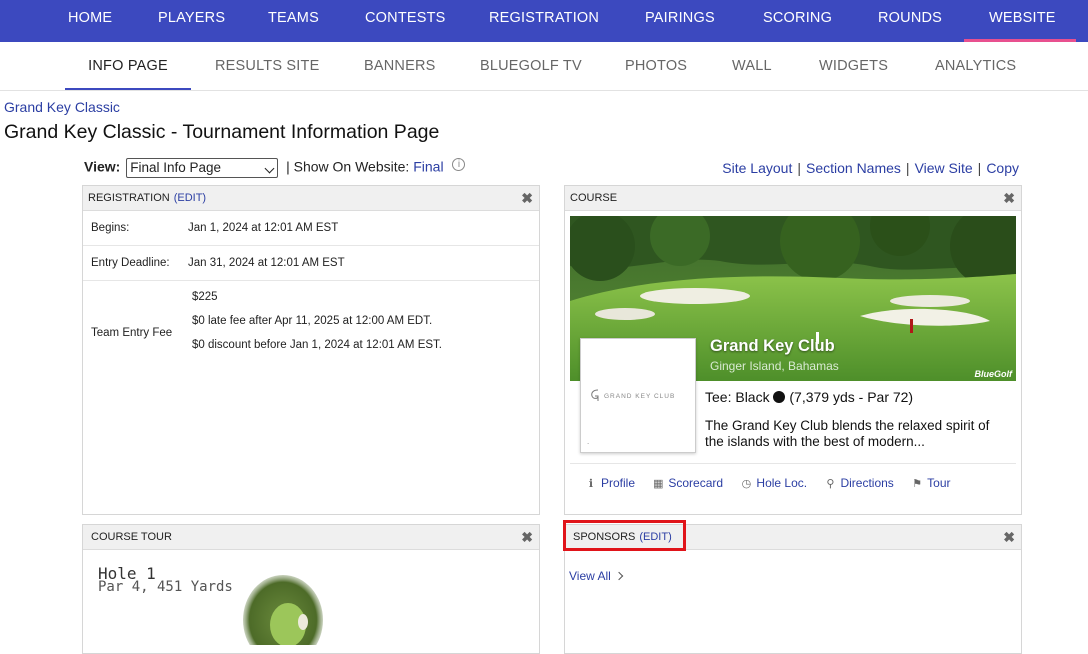  I want to click on view-select: Final Info Page, so click(202, 168).